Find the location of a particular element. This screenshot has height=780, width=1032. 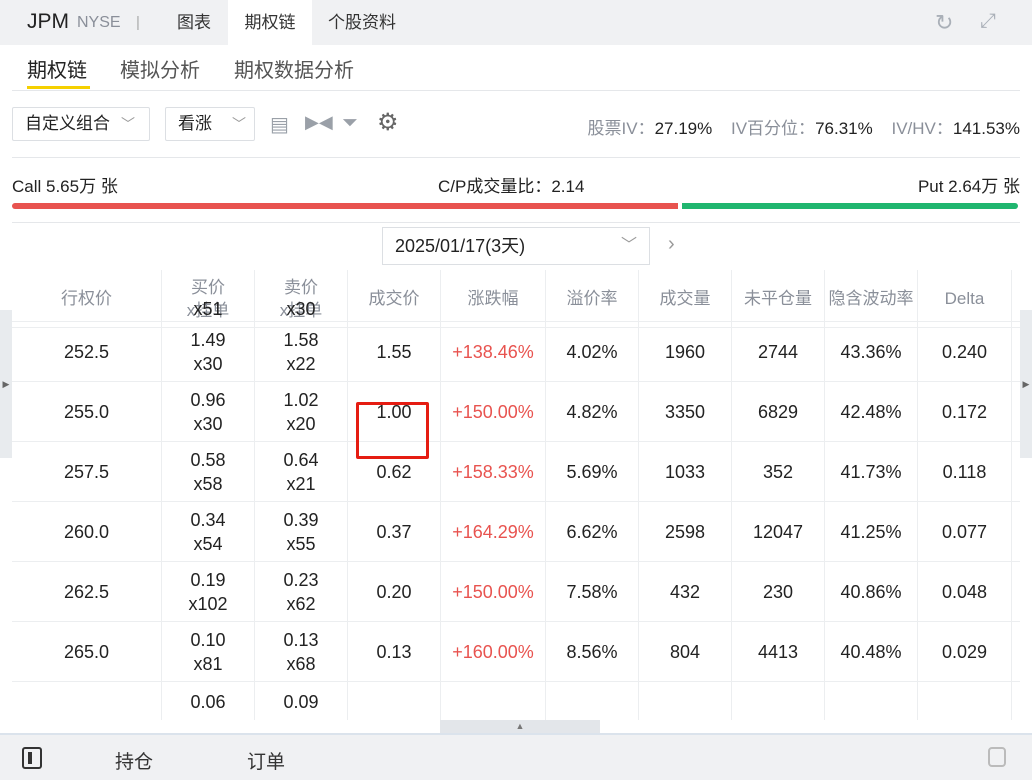

put-volume-bar is located at coordinates (850, 206).